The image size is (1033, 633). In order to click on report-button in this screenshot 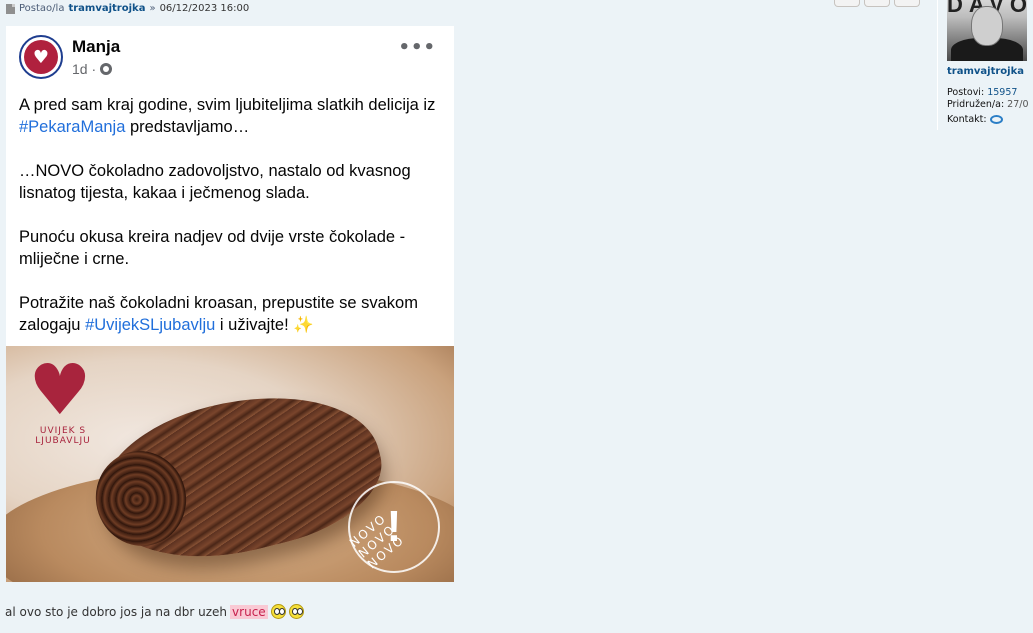, I will do `click(877, 3)`.